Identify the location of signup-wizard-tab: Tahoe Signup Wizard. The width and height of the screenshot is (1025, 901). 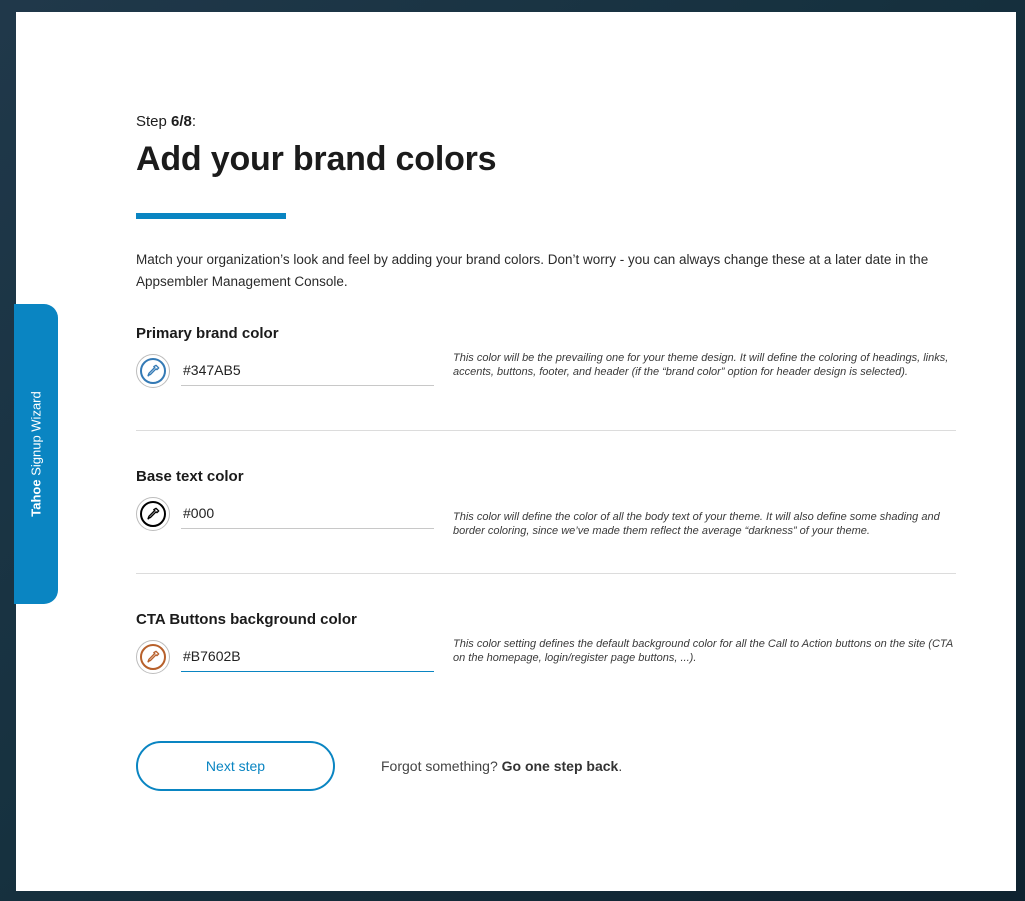
(36, 454).